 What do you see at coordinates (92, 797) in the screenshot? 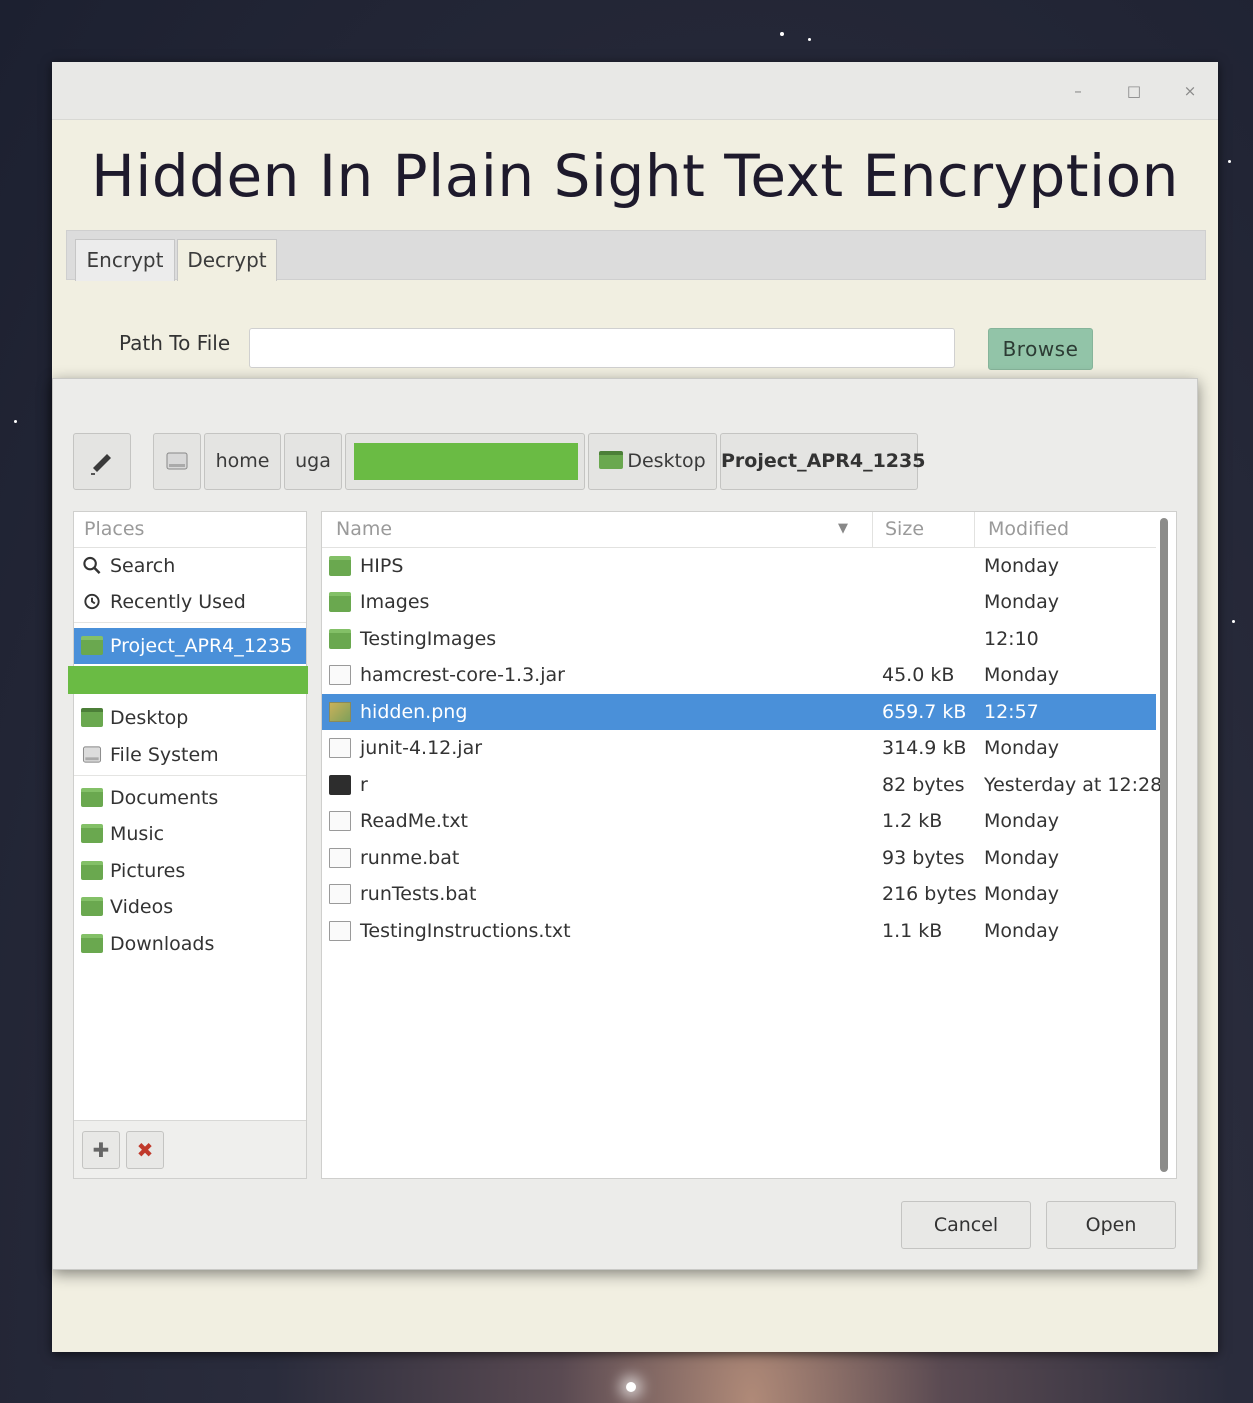
I see `documents-folder-icon` at bounding box center [92, 797].